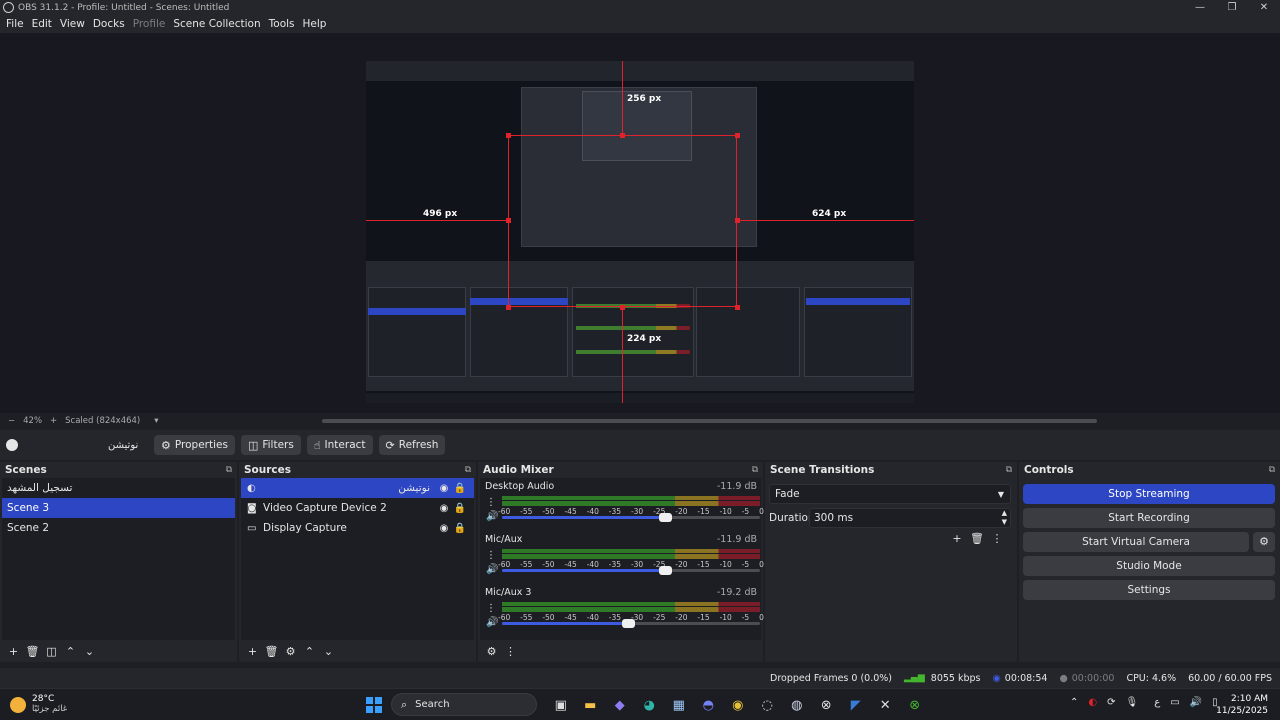  I want to click on transition-select: Fade ▼, so click(890, 494).